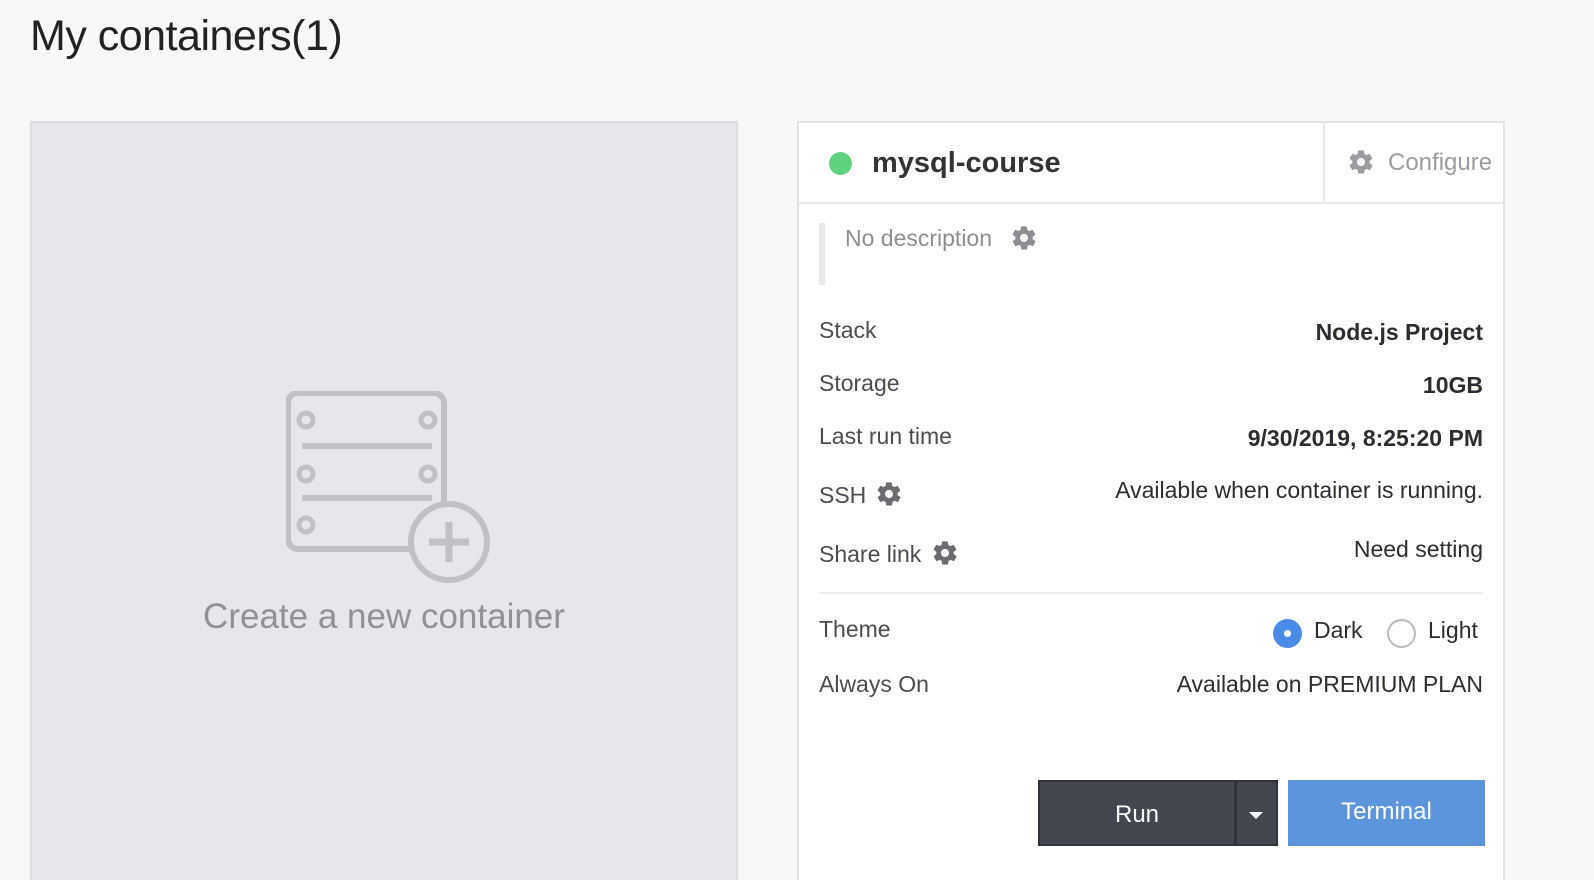 The width and height of the screenshot is (1594, 880). What do you see at coordinates (848, 330) in the screenshot?
I see `stack-label: Stack` at bounding box center [848, 330].